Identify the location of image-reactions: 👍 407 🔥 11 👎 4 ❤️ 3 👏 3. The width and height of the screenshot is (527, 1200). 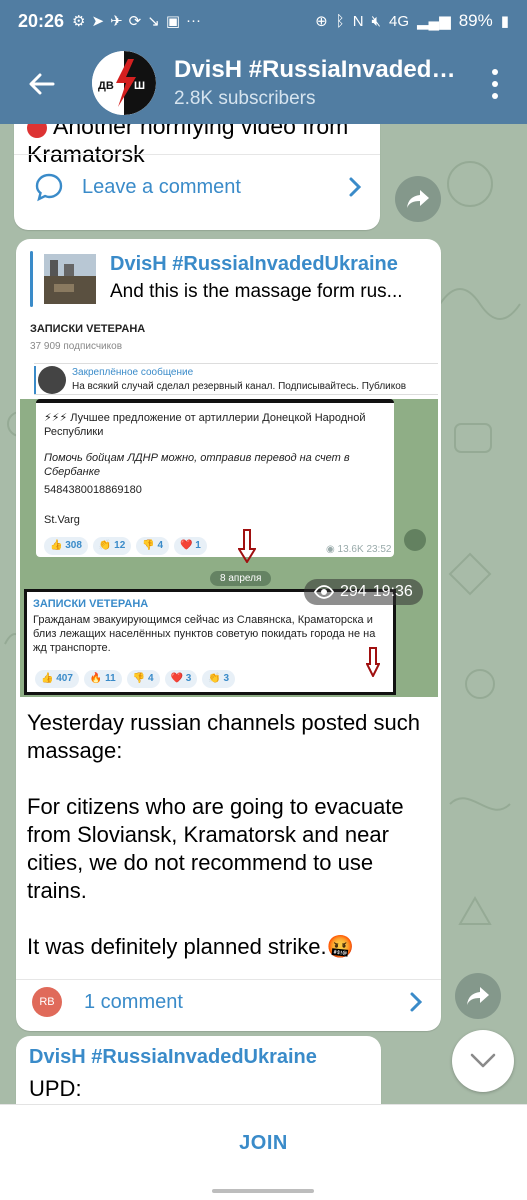
(135, 679).